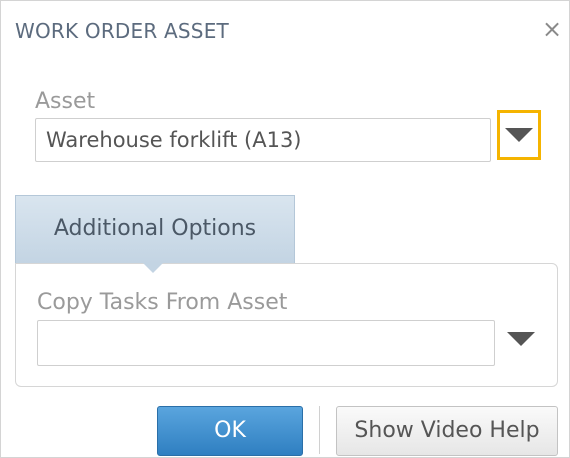 This screenshot has width=570, height=458. Describe the element at coordinates (122, 31) in the screenshot. I see `dialog-title: WORK ORDER ASSET` at that location.